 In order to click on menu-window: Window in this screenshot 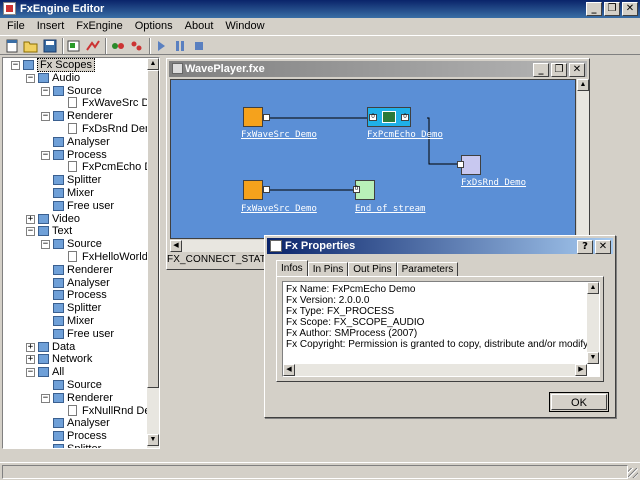, I will do `click(243, 26)`.